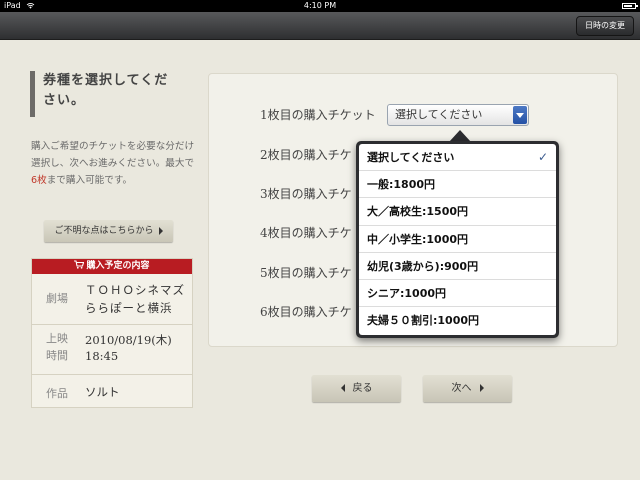 The width and height of the screenshot is (640, 480). I want to click on back-button-label: 戻る, so click(362, 388).